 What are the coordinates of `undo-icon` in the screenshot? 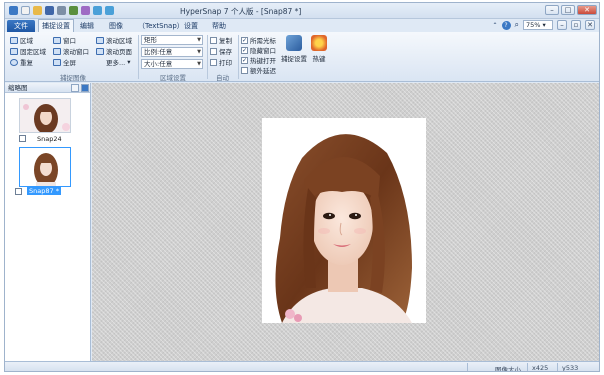 It's located at (97, 10).